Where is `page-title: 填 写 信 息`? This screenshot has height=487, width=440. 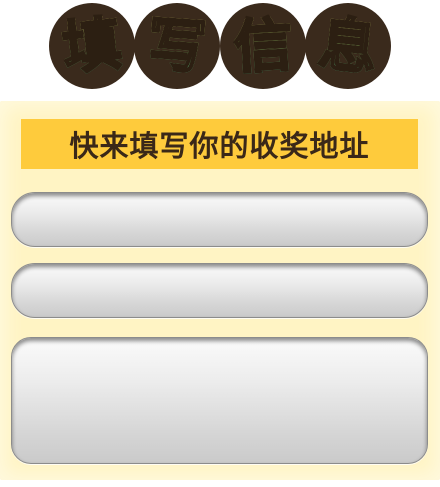 page-title: 填 写 信 息 is located at coordinates (220, 46).